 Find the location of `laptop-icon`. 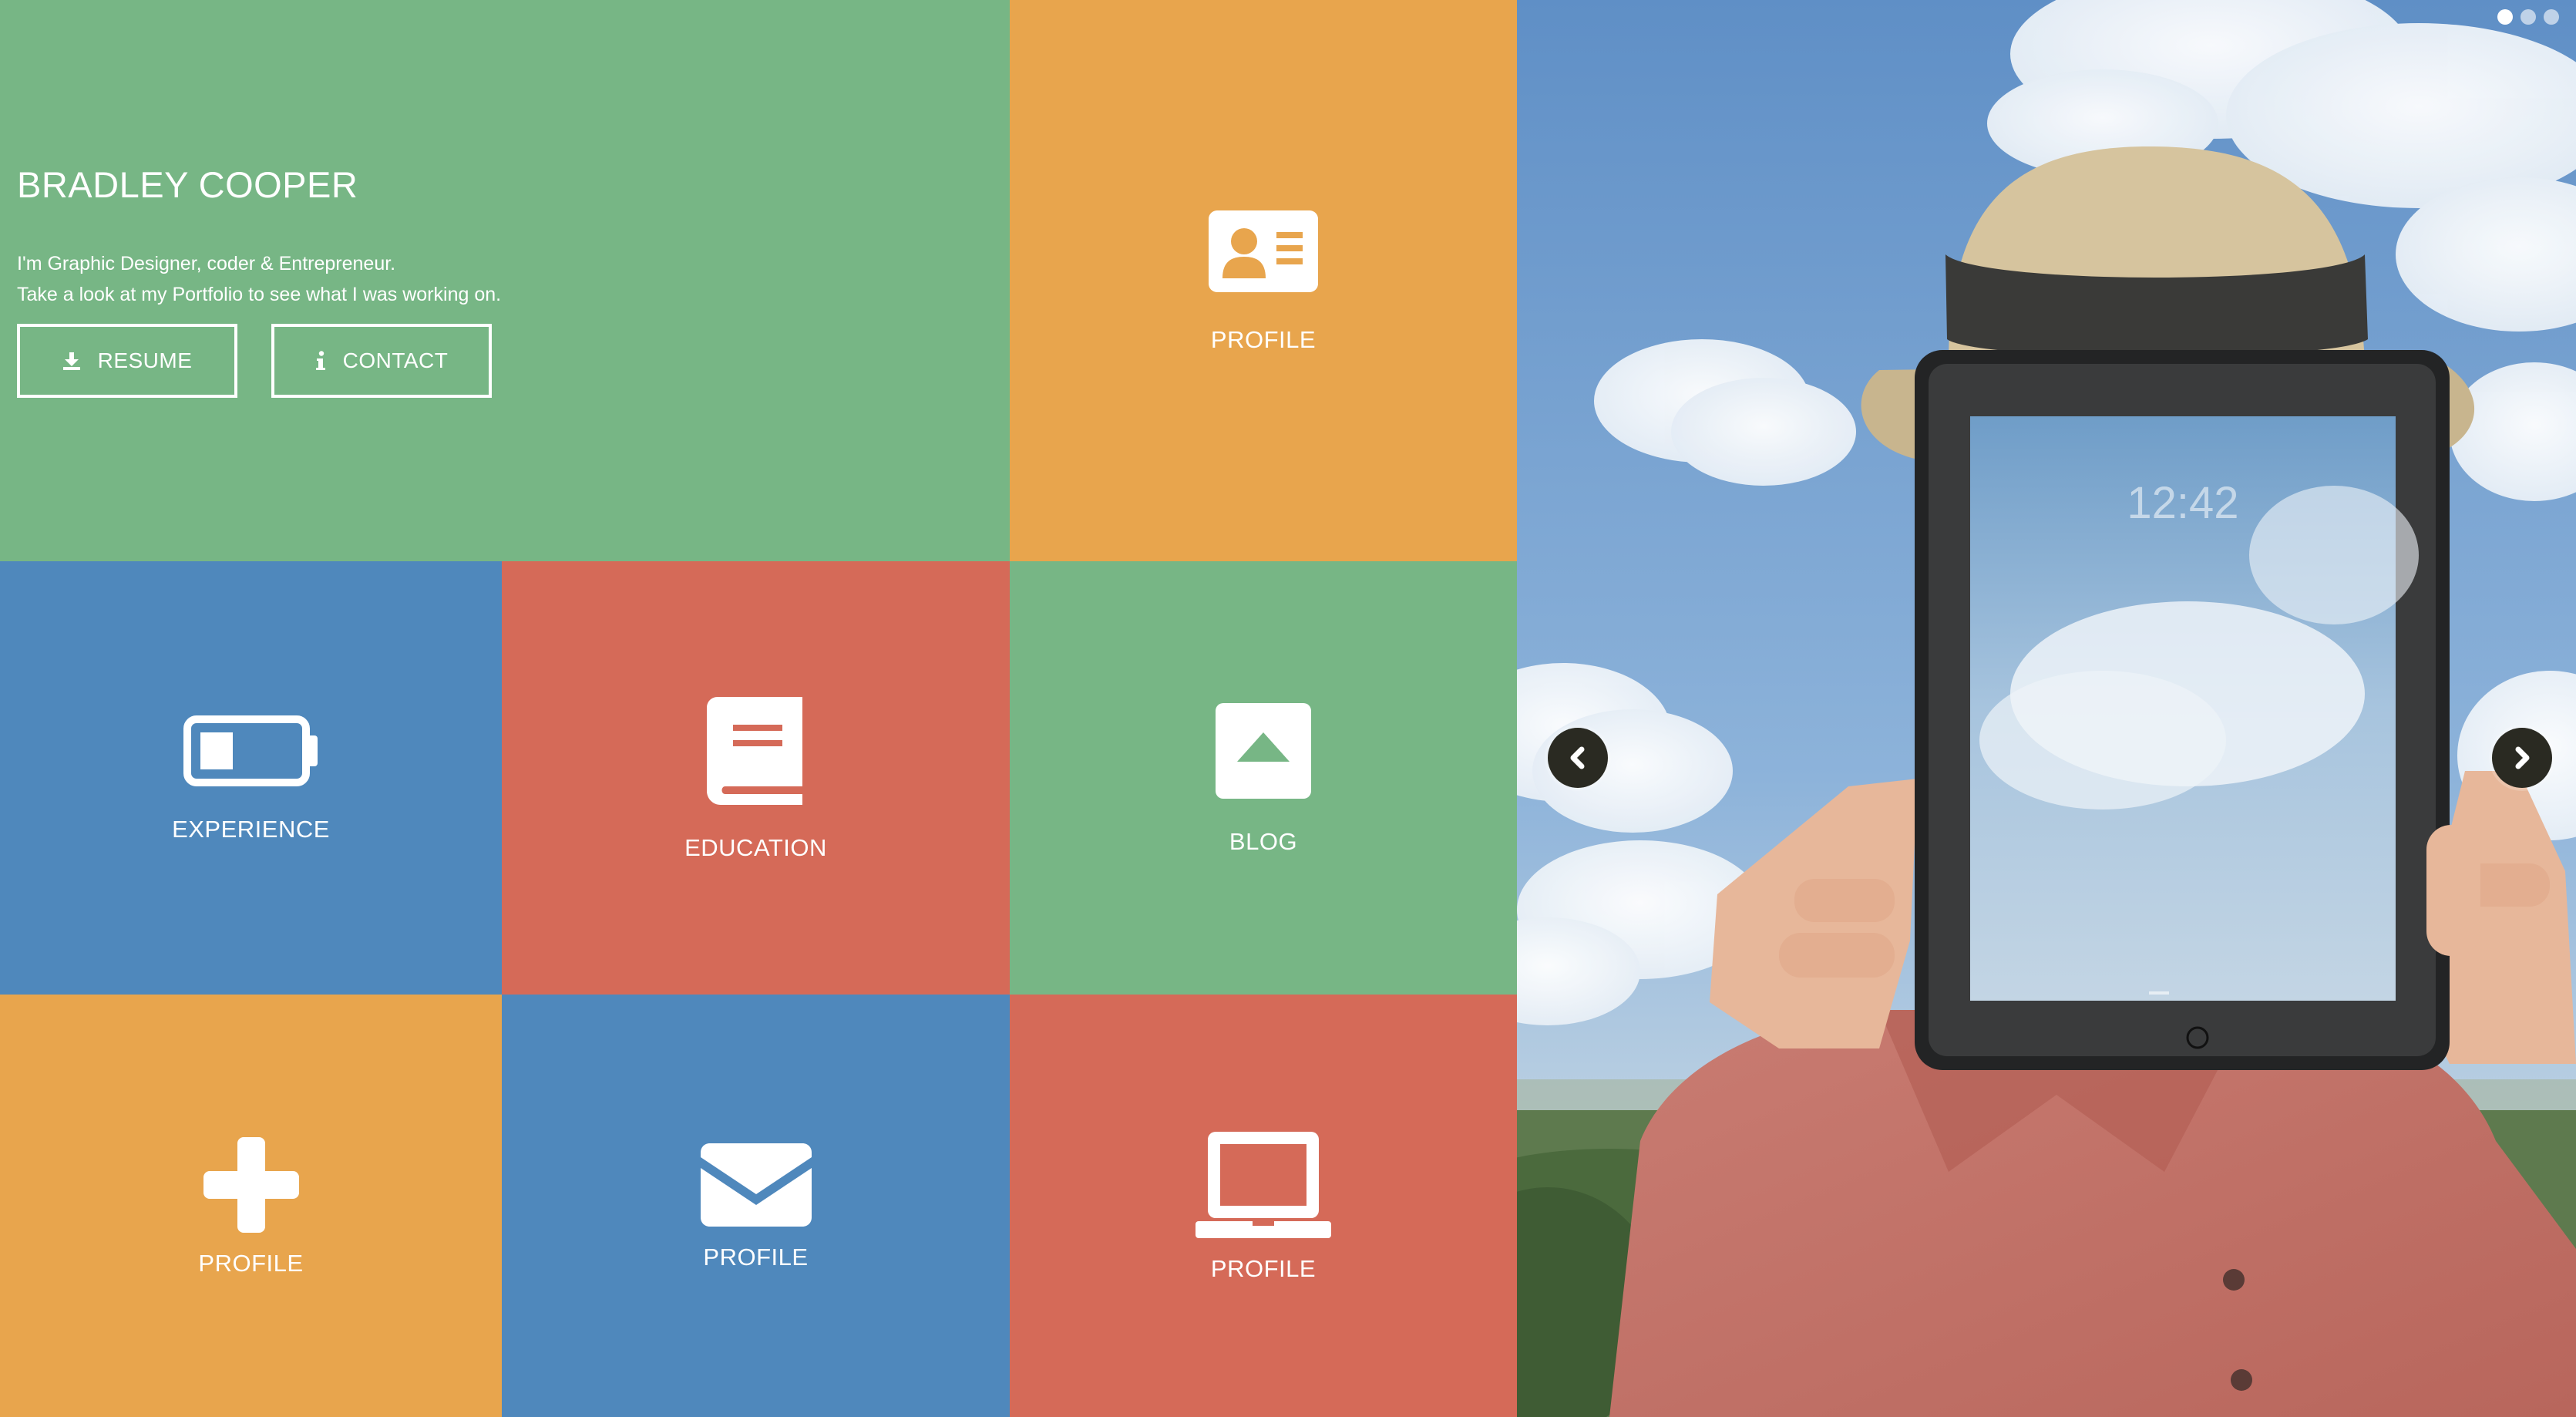

laptop-icon is located at coordinates (1263, 1184).